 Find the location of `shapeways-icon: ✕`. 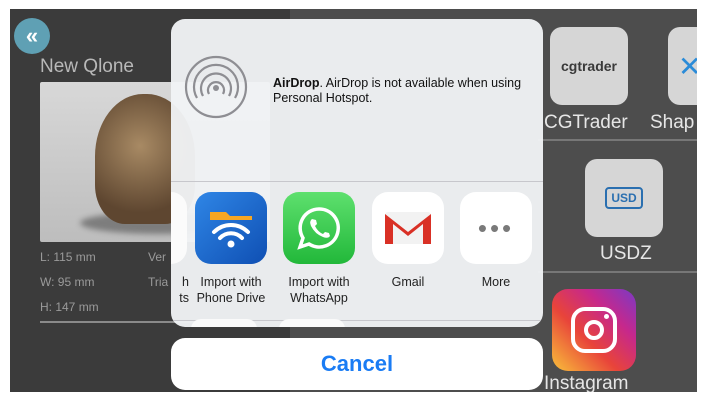

shapeways-icon: ✕ is located at coordinates (687, 66).